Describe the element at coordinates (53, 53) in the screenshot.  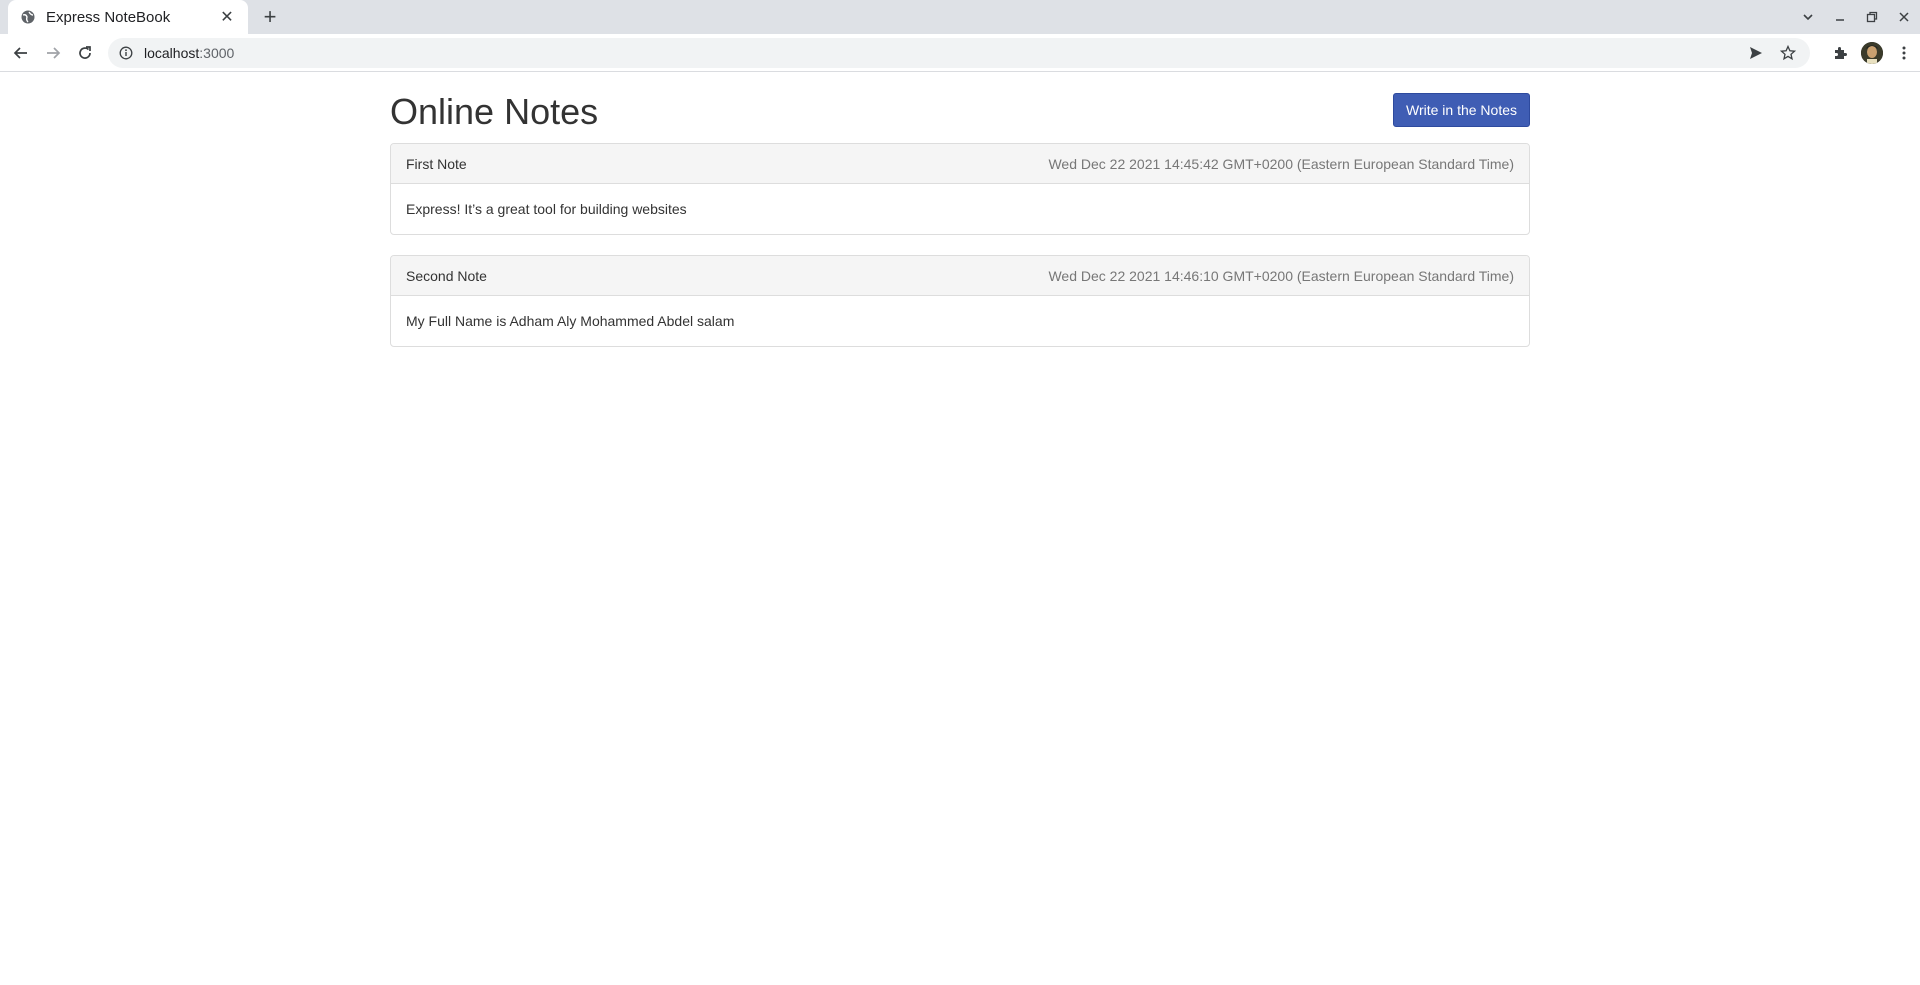
I see `forward-arrow-icon` at that location.